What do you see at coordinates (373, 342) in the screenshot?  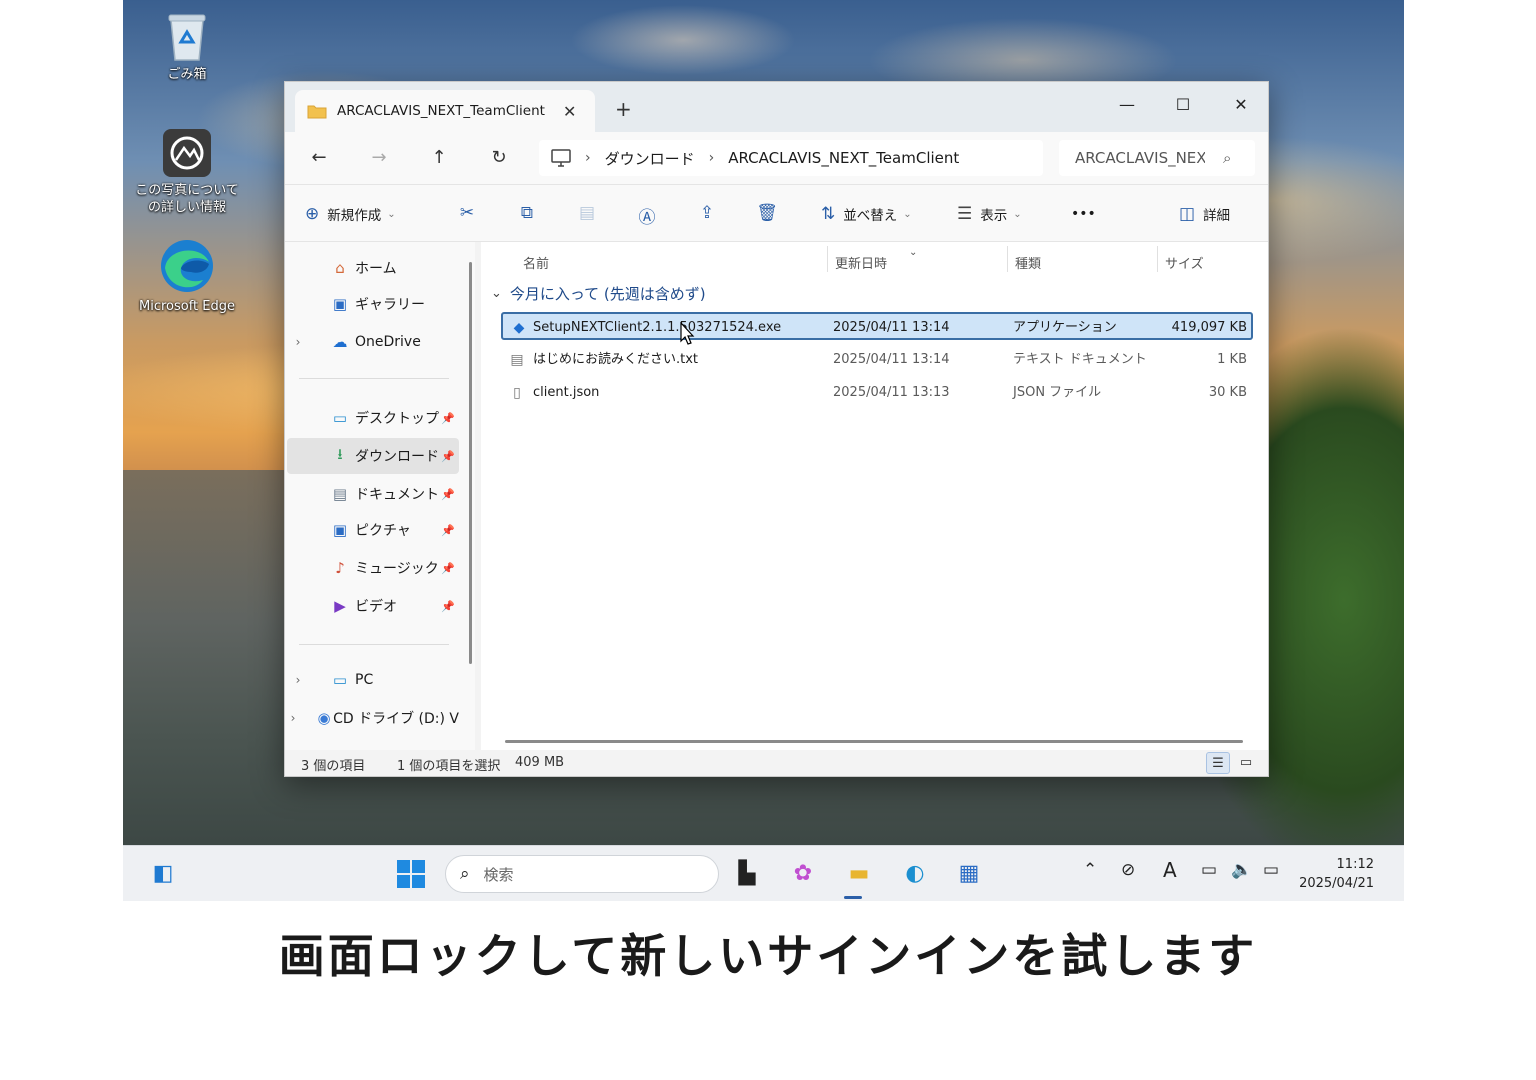 I see `sidebar-item-onedrive: › ☁ OneDrive` at bounding box center [373, 342].